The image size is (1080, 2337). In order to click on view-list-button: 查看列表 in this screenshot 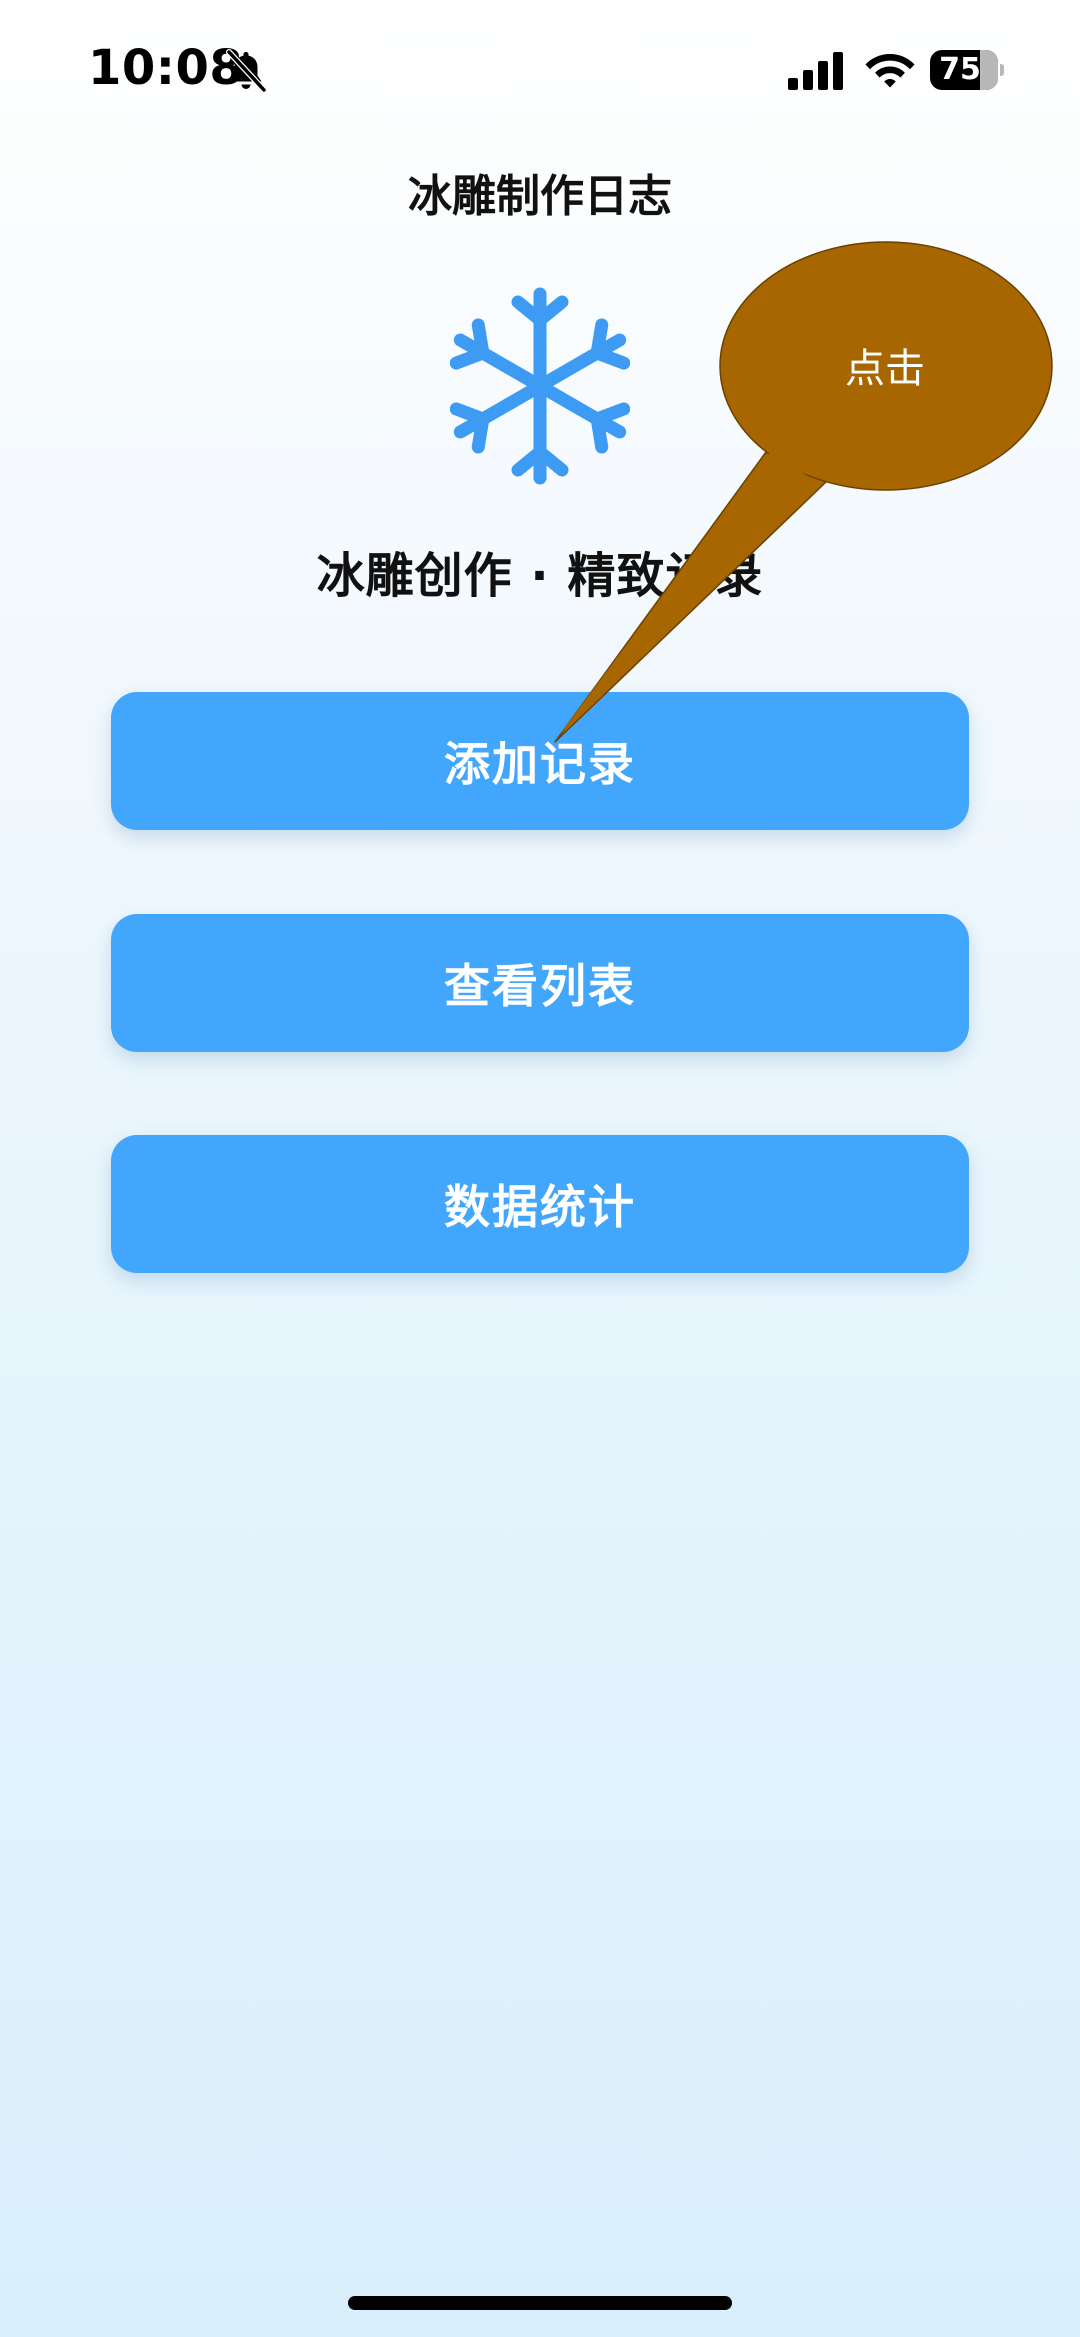, I will do `click(540, 983)`.